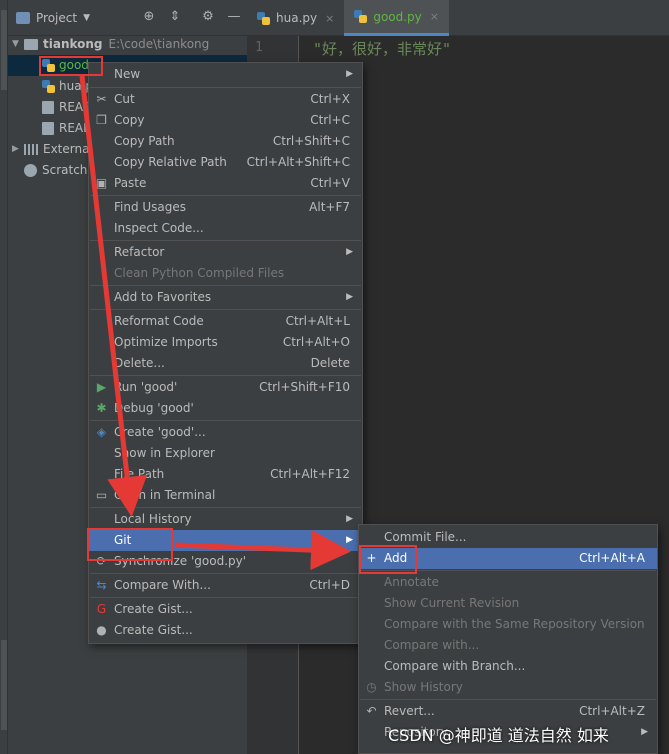 The image size is (669, 754). I want to click on menu-item-compare-with: ⇆ Compare With... Ctrl+D, so click(225, 585).